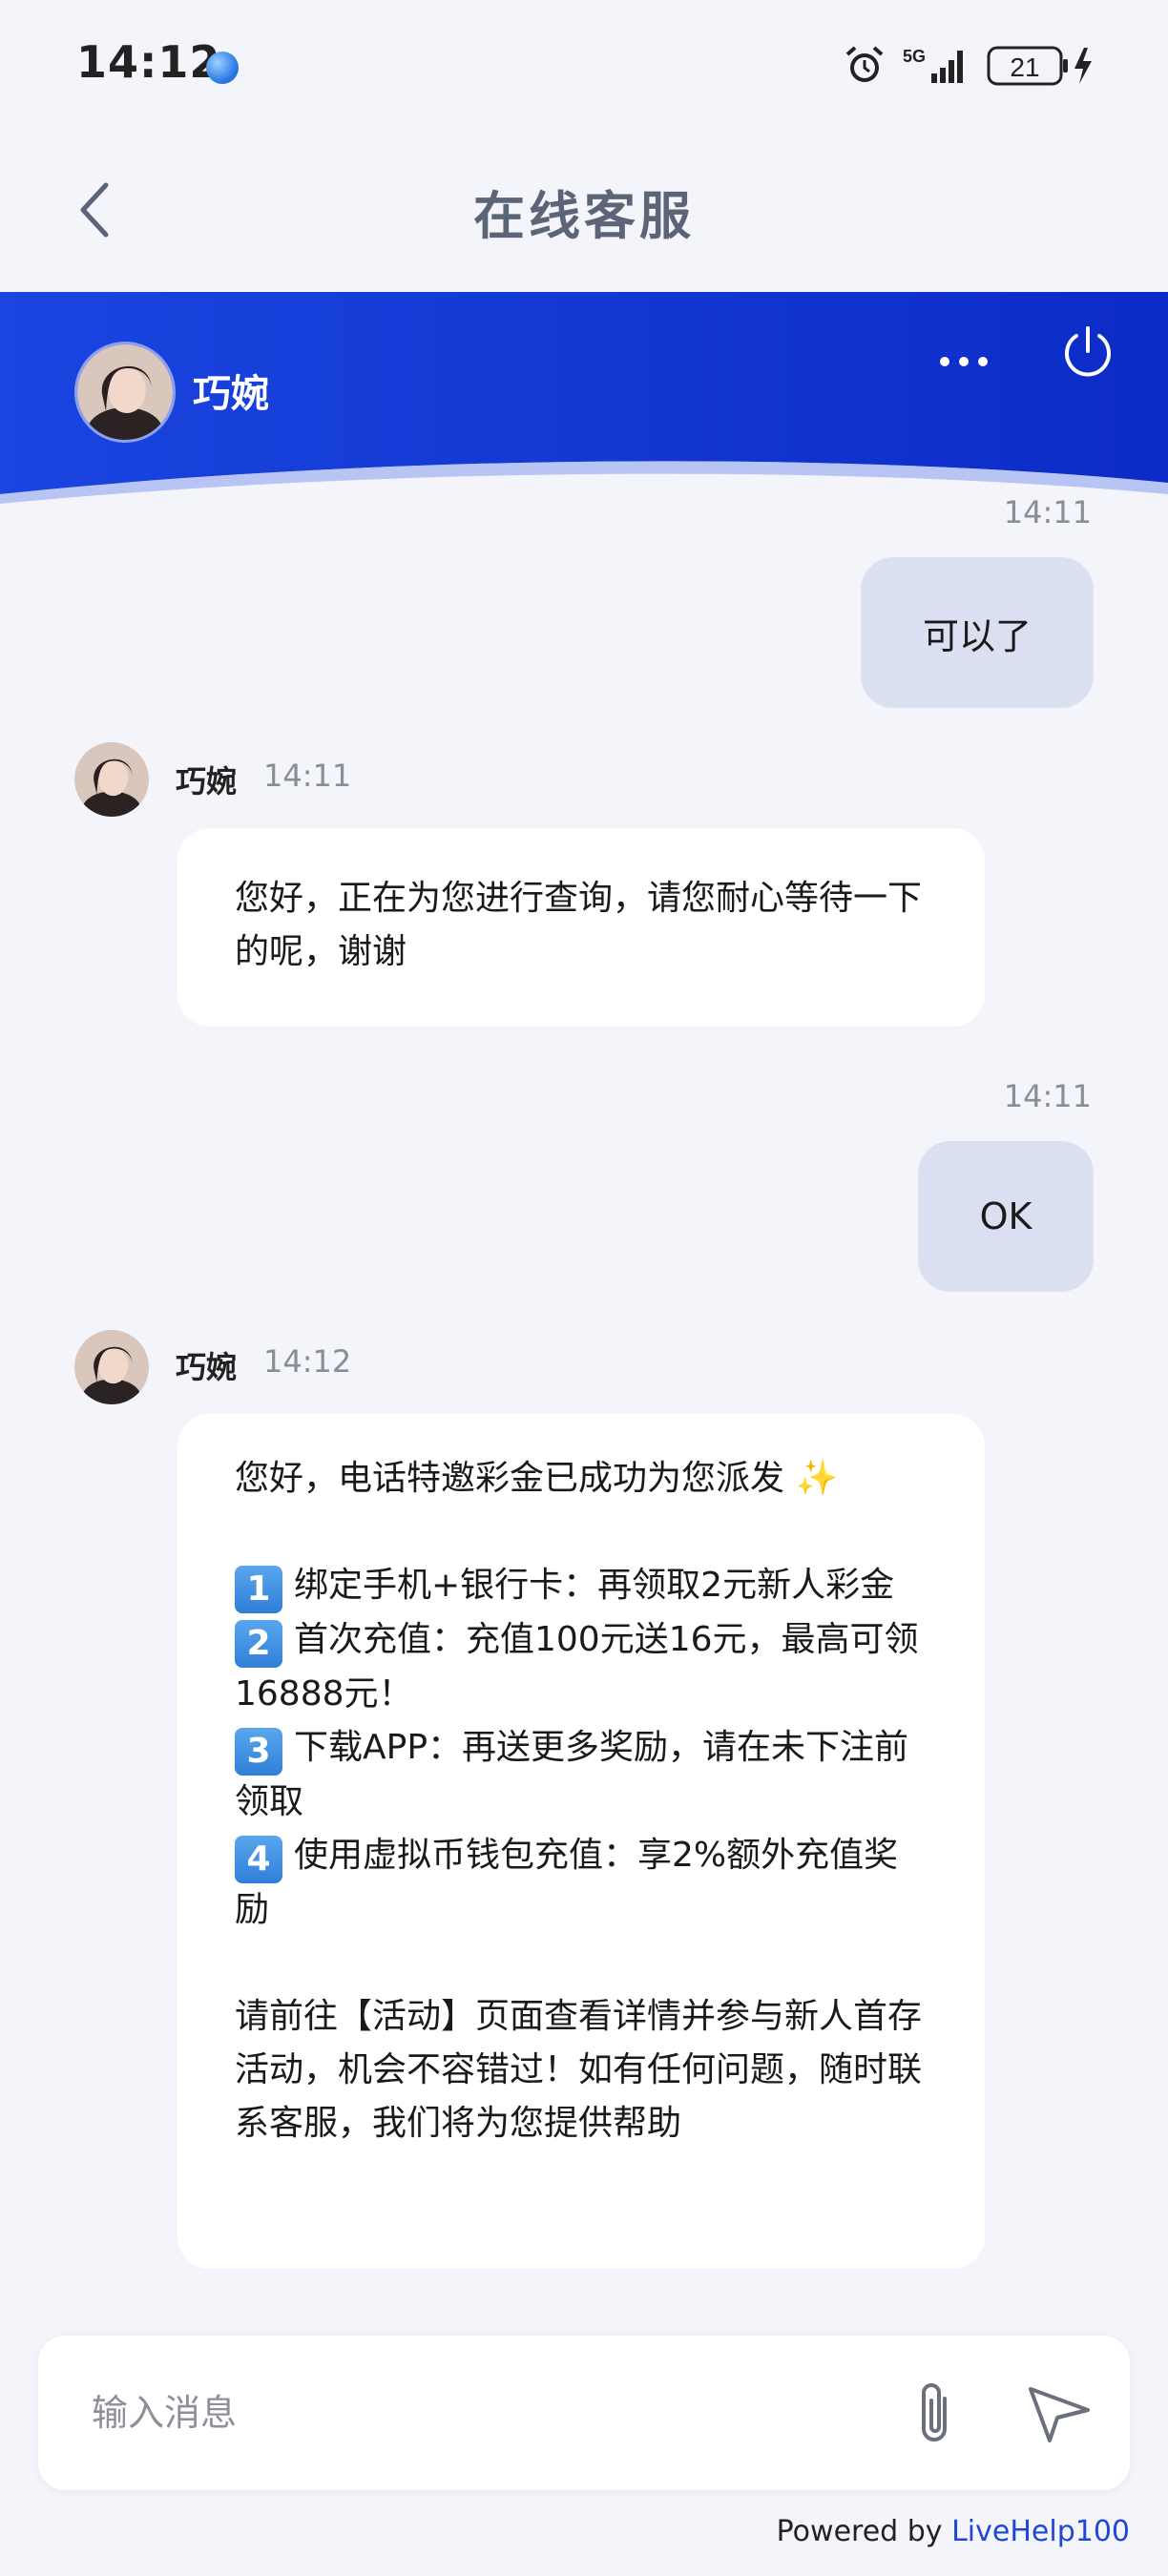 This screenshot has height=2576, width=1168. I want to click on powered-by: Powered by LiveHelp100, so click(953, 2531).